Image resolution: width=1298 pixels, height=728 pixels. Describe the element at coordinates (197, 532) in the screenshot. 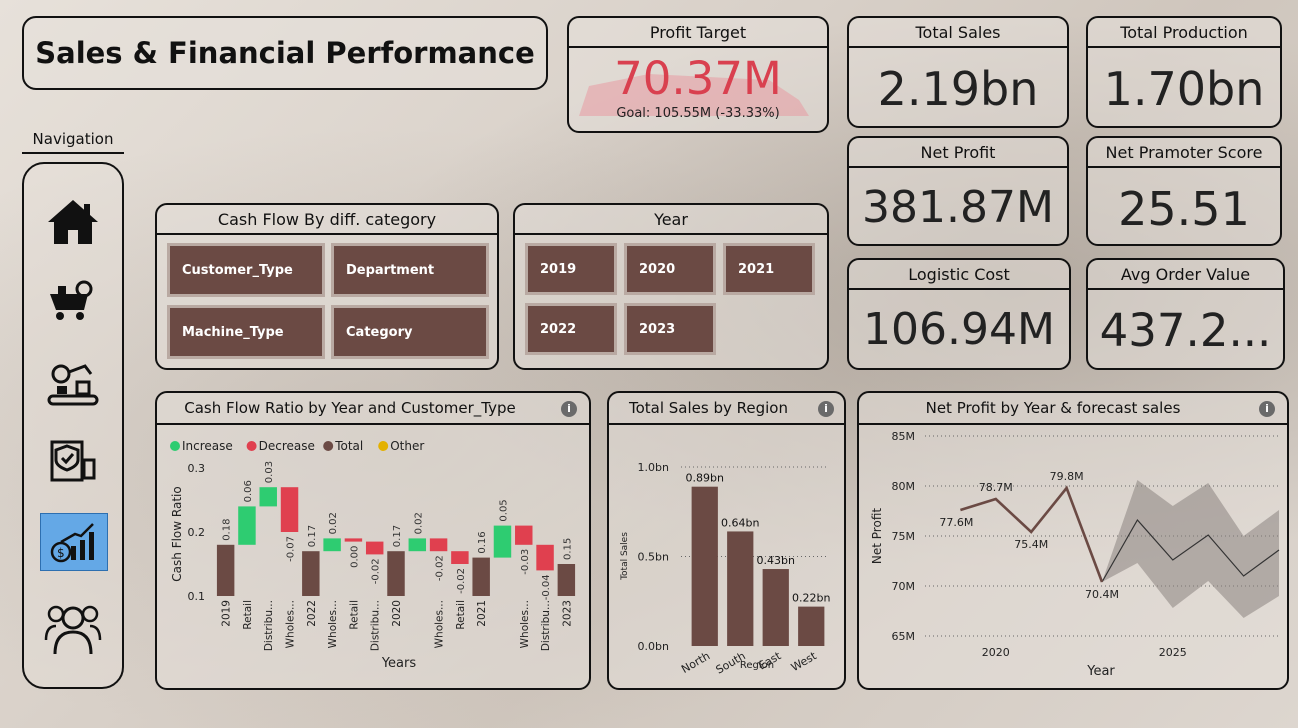

I see `y-tick-label: 0.2` at that location.